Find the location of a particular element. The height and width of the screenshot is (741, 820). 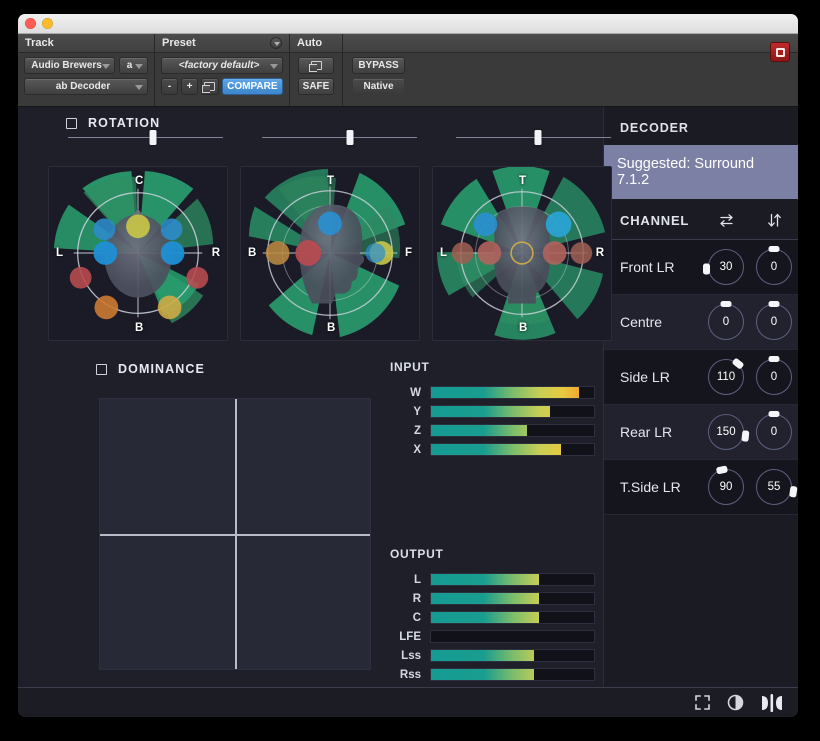

bypass-label: BYPASS is located at coordinates (378, 65).